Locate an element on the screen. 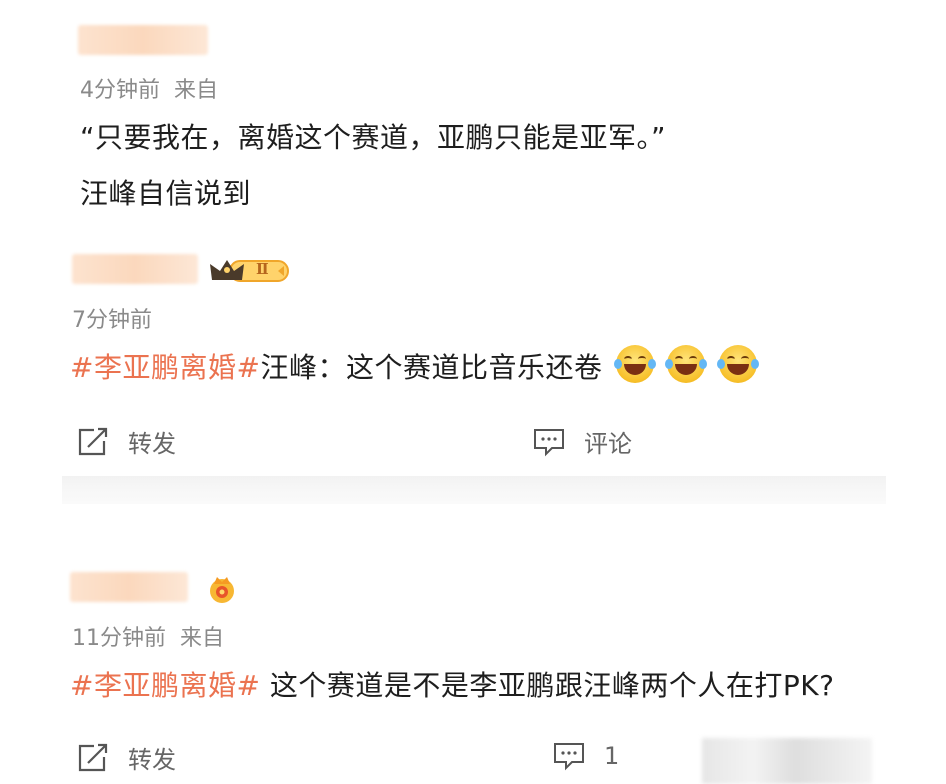 The width and height of the screenshot is (946, 784). post-meta: 4分钟前 来自 is located at coordinates (149, 88).